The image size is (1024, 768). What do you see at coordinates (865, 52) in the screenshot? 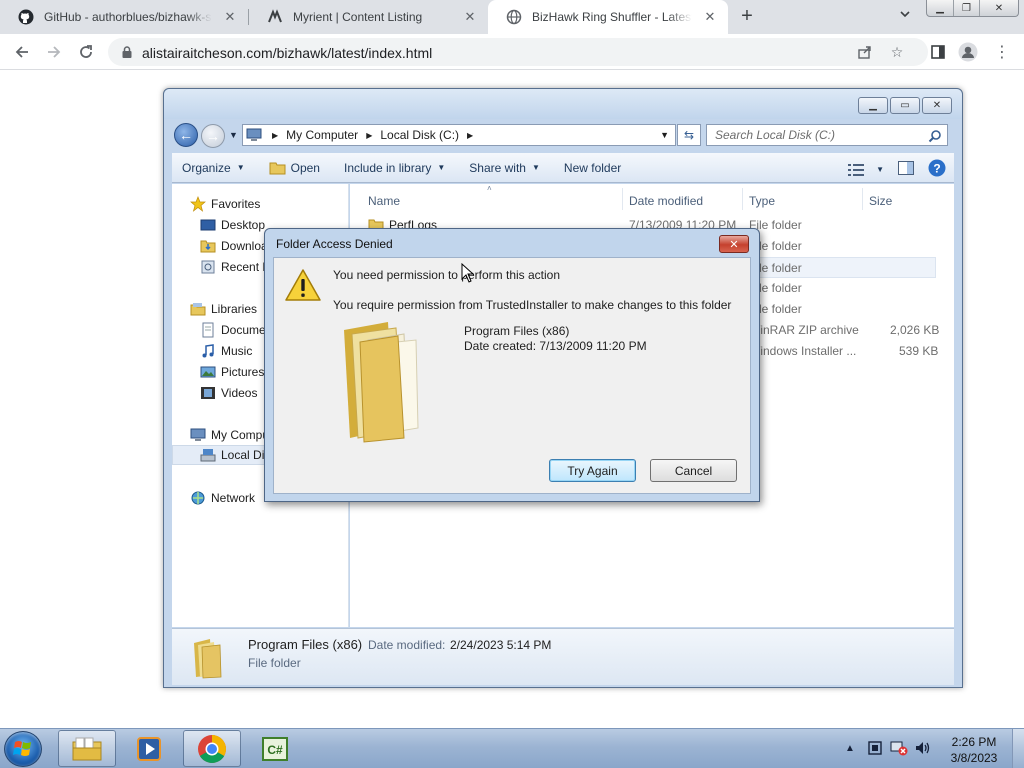
I see `share-icon` at bounding box center [865, 52].